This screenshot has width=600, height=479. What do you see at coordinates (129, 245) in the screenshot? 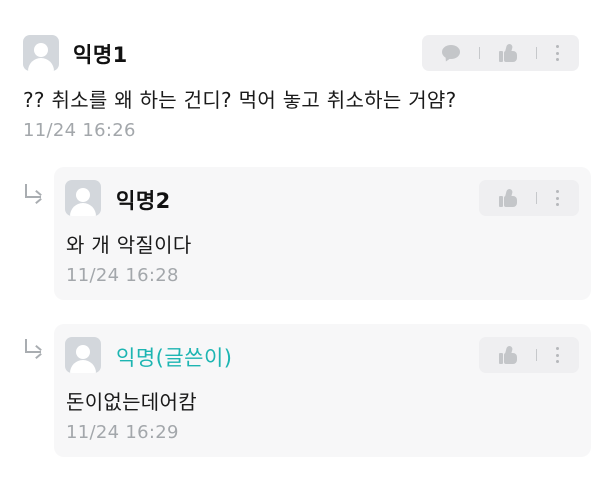
I see `reply-text: 와 개 악질이다` at bounding box center [129, 245].